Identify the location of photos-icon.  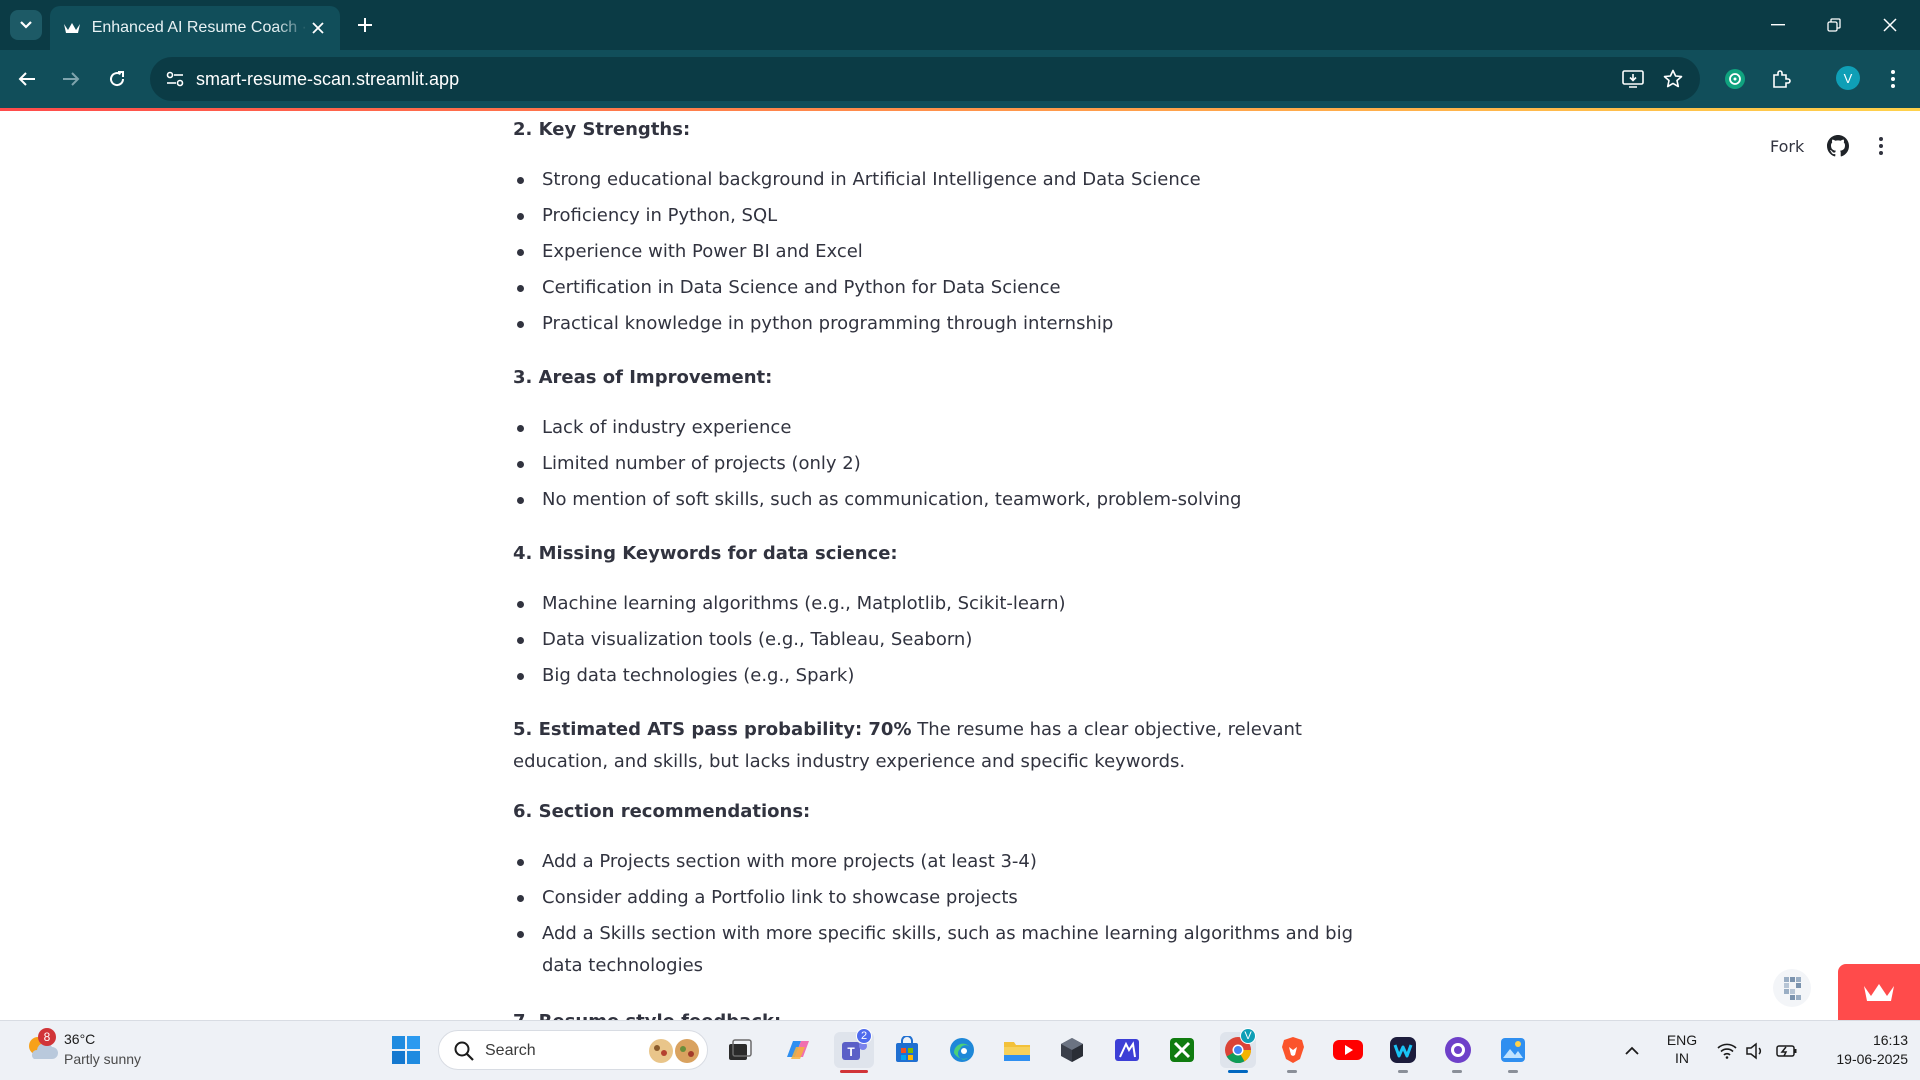
(1513, 1050).